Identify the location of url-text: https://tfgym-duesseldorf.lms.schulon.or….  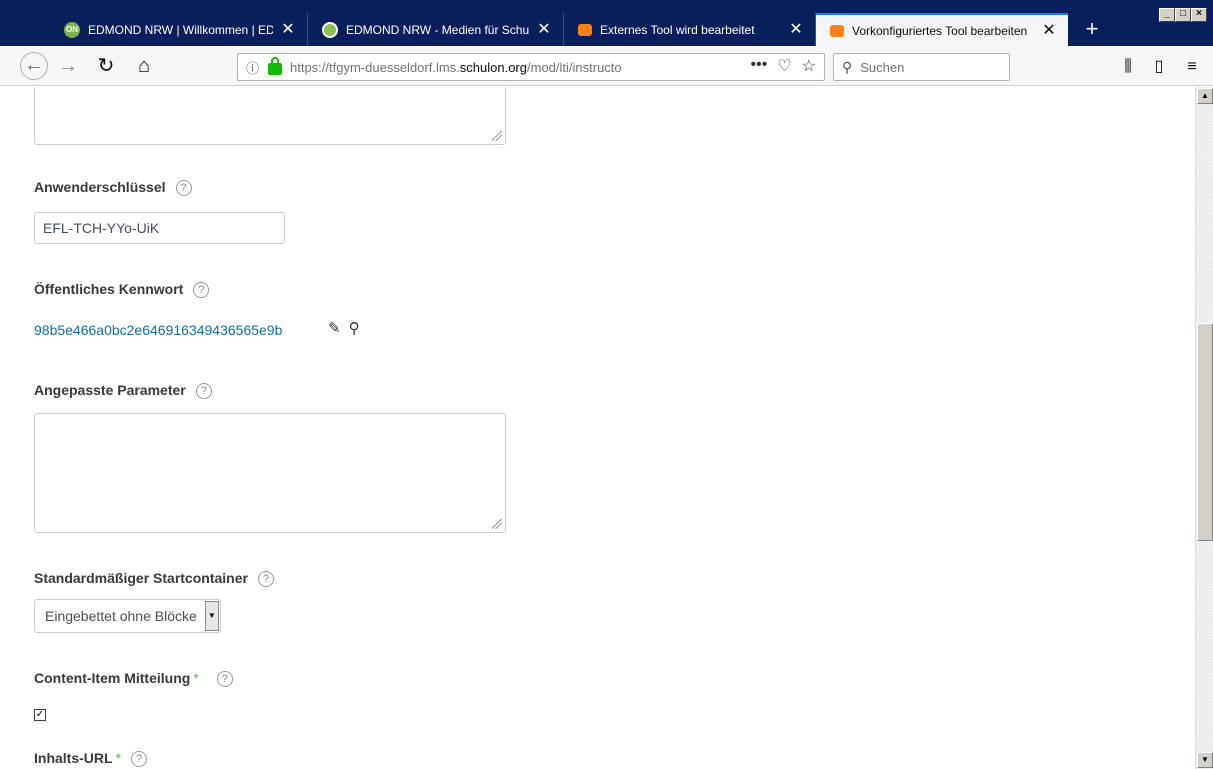
(505, 67).